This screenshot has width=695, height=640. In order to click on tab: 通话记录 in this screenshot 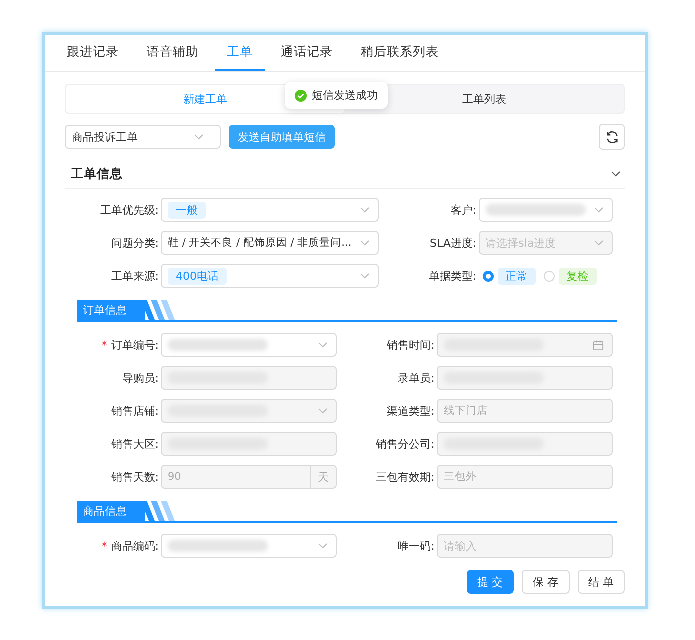, I will do `click(307, 53)`.